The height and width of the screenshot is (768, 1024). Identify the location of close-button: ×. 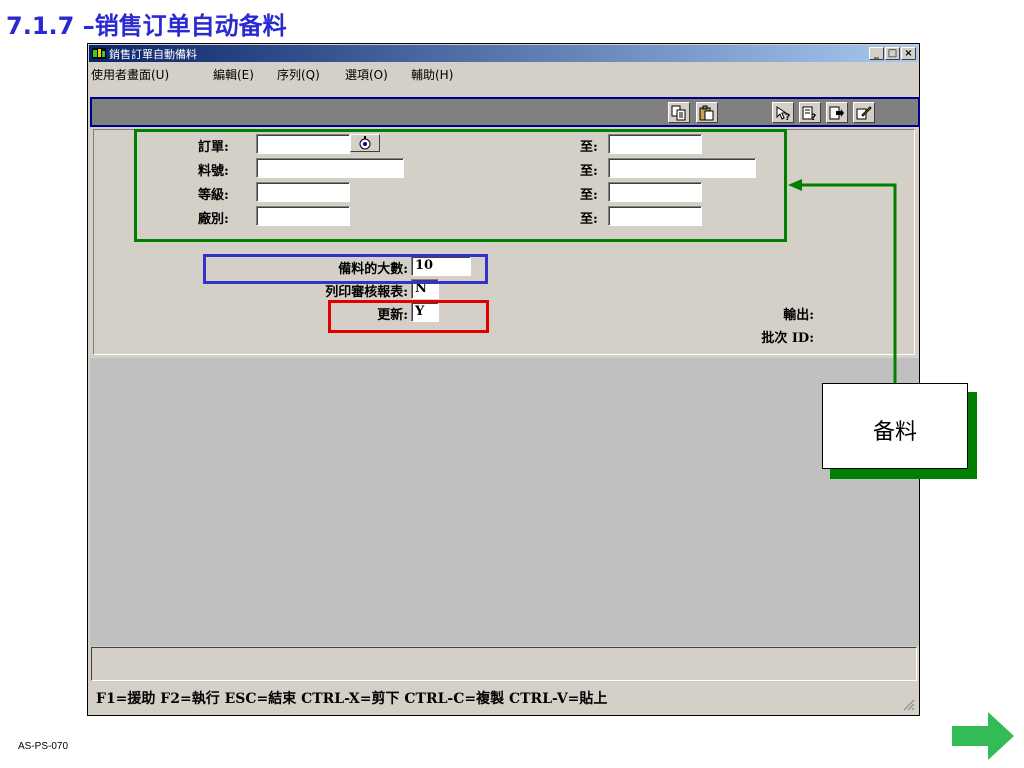
(908, 53).